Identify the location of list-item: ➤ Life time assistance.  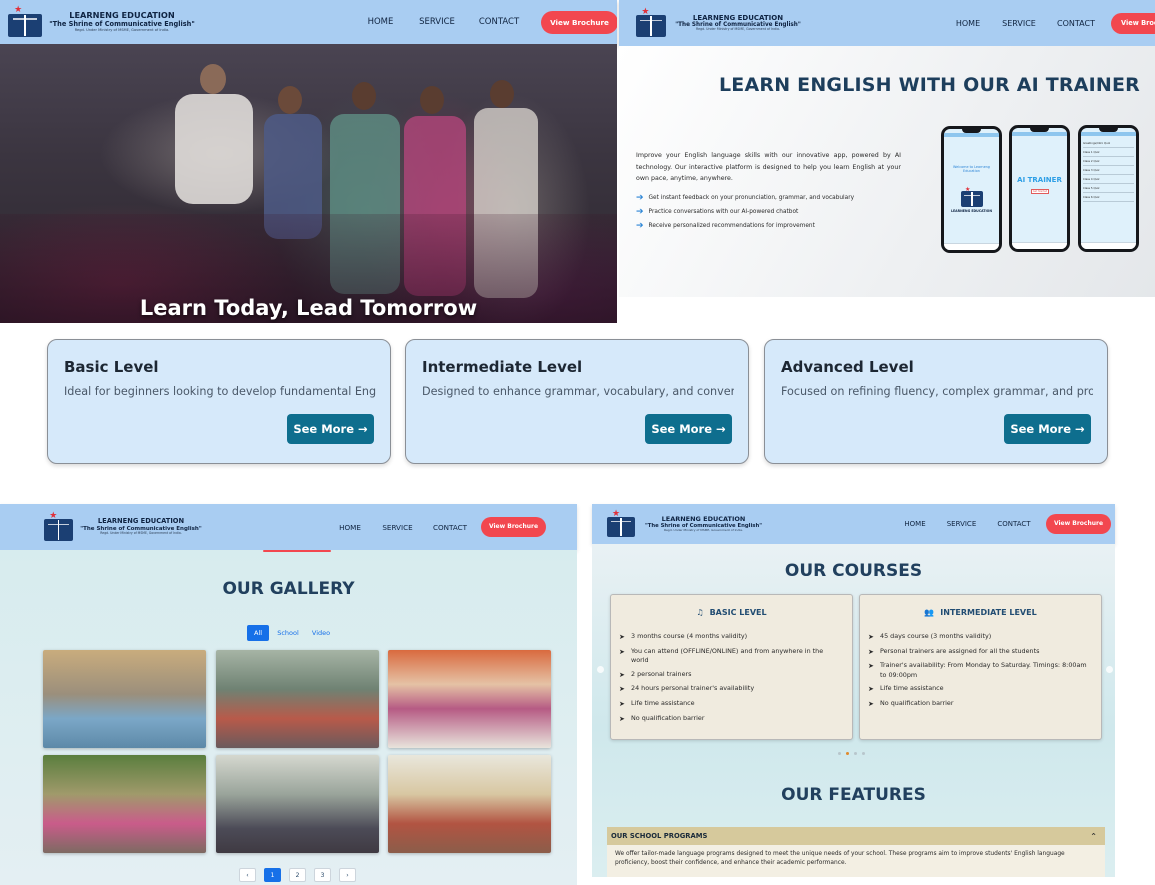
(979, 689).